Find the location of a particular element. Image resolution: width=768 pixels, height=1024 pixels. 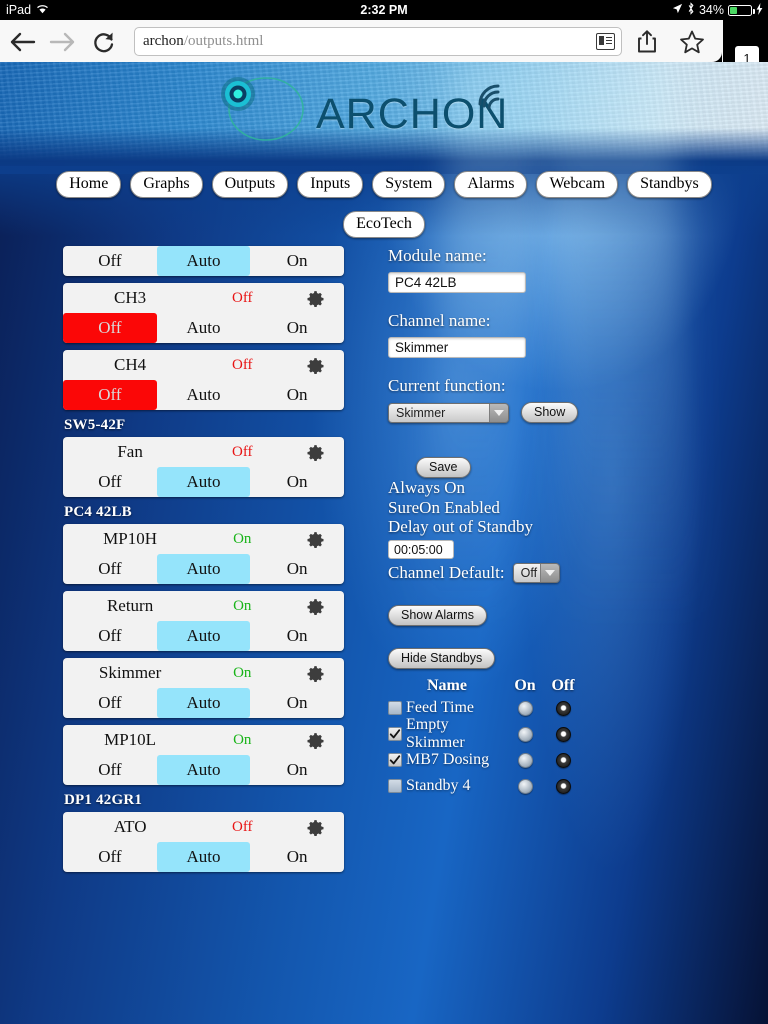

channel-card: CH4 Off Off Auto On is located at coordinates (203, 380).